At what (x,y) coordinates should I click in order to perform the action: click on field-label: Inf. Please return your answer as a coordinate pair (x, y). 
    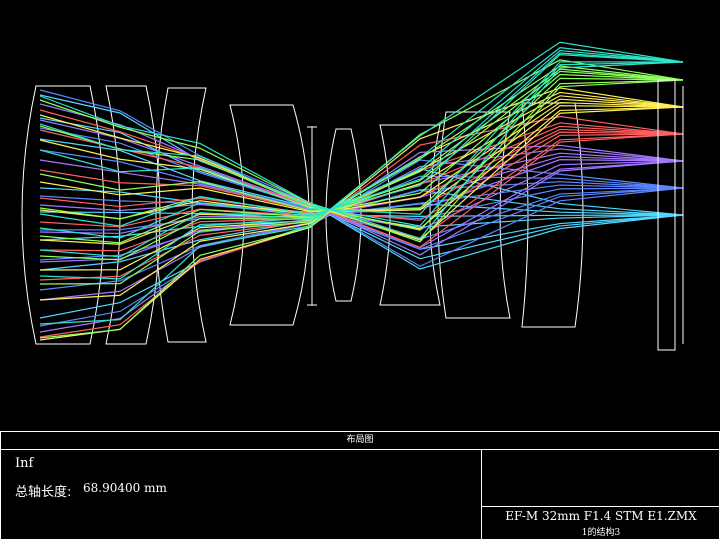
    Looking at the image, I should click on (24, 463).